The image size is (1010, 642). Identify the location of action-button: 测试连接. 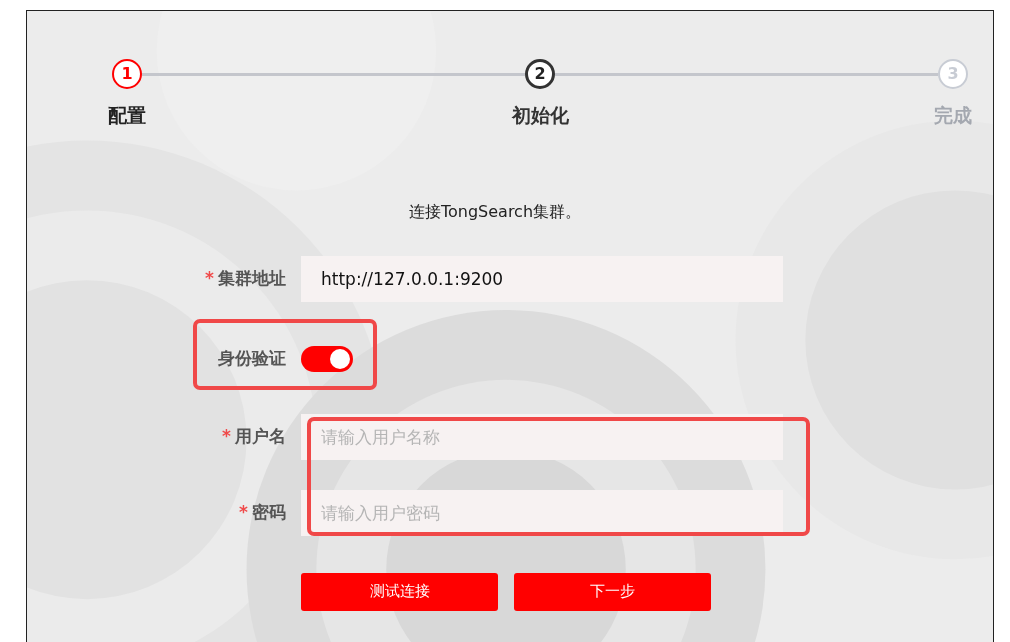
(399, 591).